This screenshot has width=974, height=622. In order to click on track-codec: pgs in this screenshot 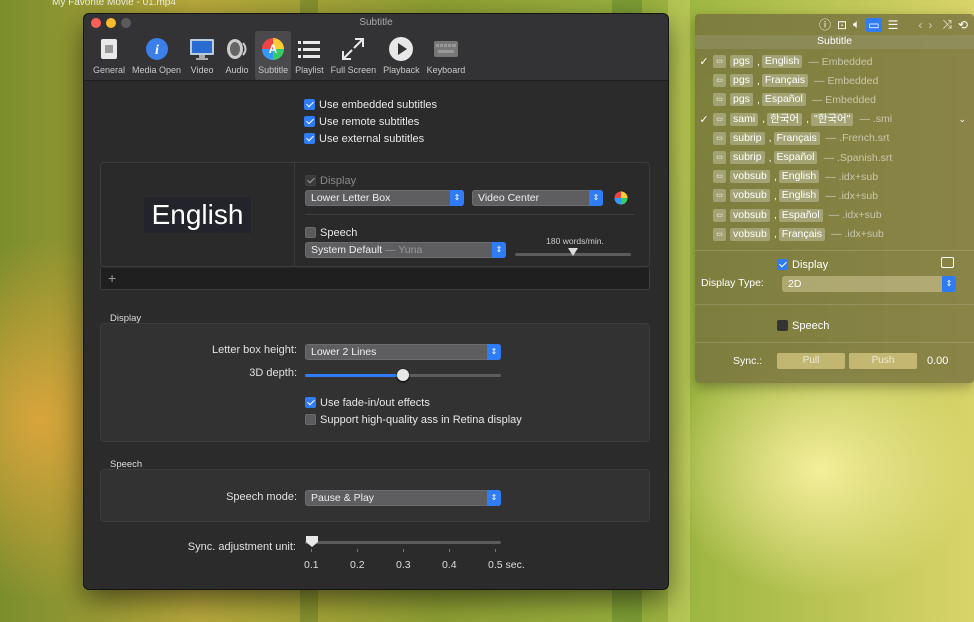, I will do `click(741, 62)`.